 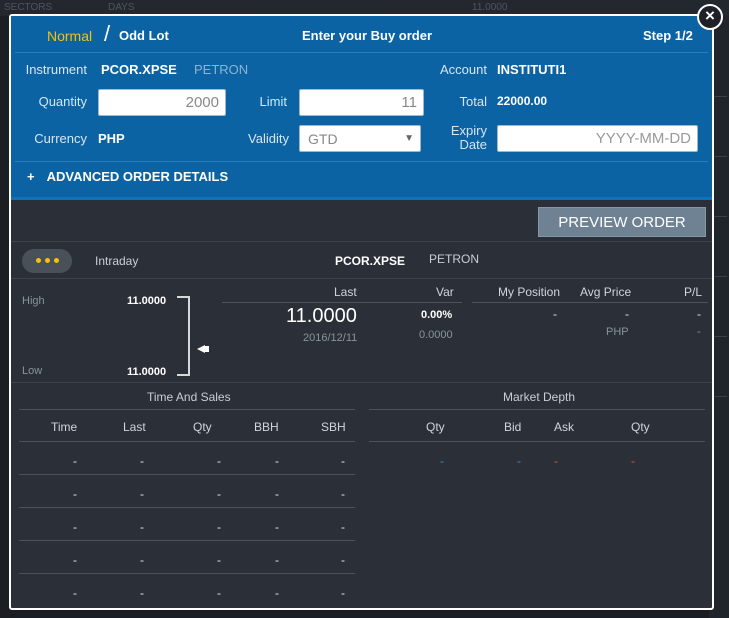 I want to click on pl-secondary-value: -, so click(x=699, y=332).